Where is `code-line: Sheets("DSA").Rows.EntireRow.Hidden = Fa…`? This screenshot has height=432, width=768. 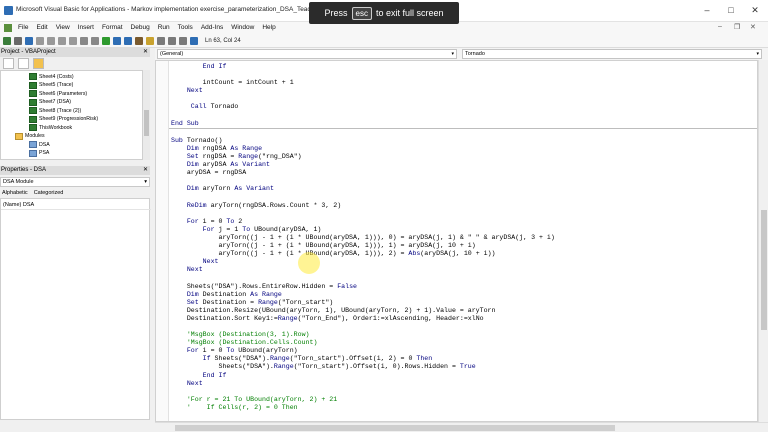 code-line: Sheets("DSA").Rows.EntireRow.Hidden = Fa… is located at coordinates (363, 287).